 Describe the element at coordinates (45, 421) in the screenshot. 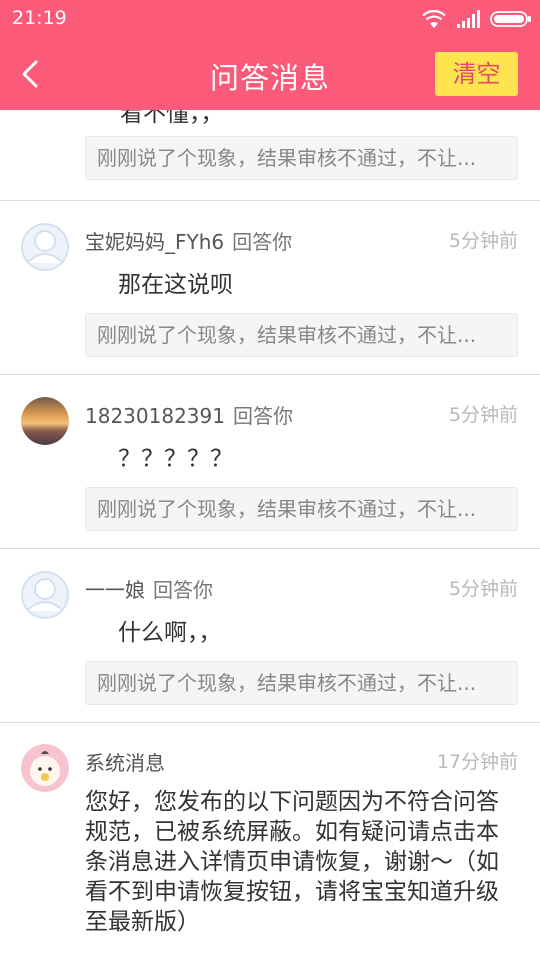

I see `sunset-avatar-icon` at that location.